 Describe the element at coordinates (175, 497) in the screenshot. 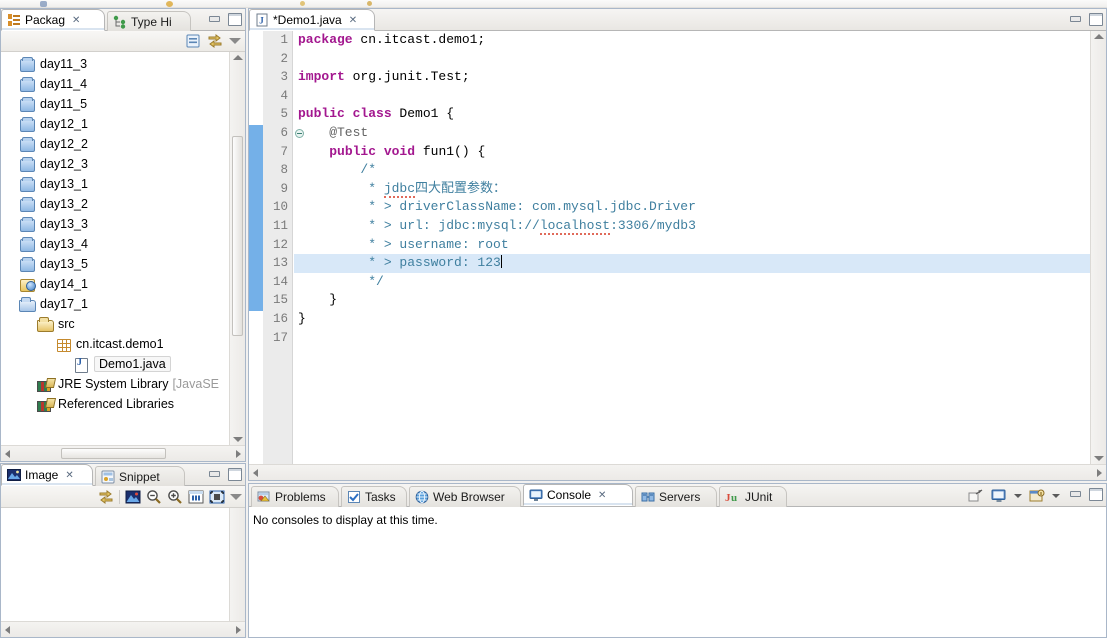

I see `zoom-in-icon` at that location.